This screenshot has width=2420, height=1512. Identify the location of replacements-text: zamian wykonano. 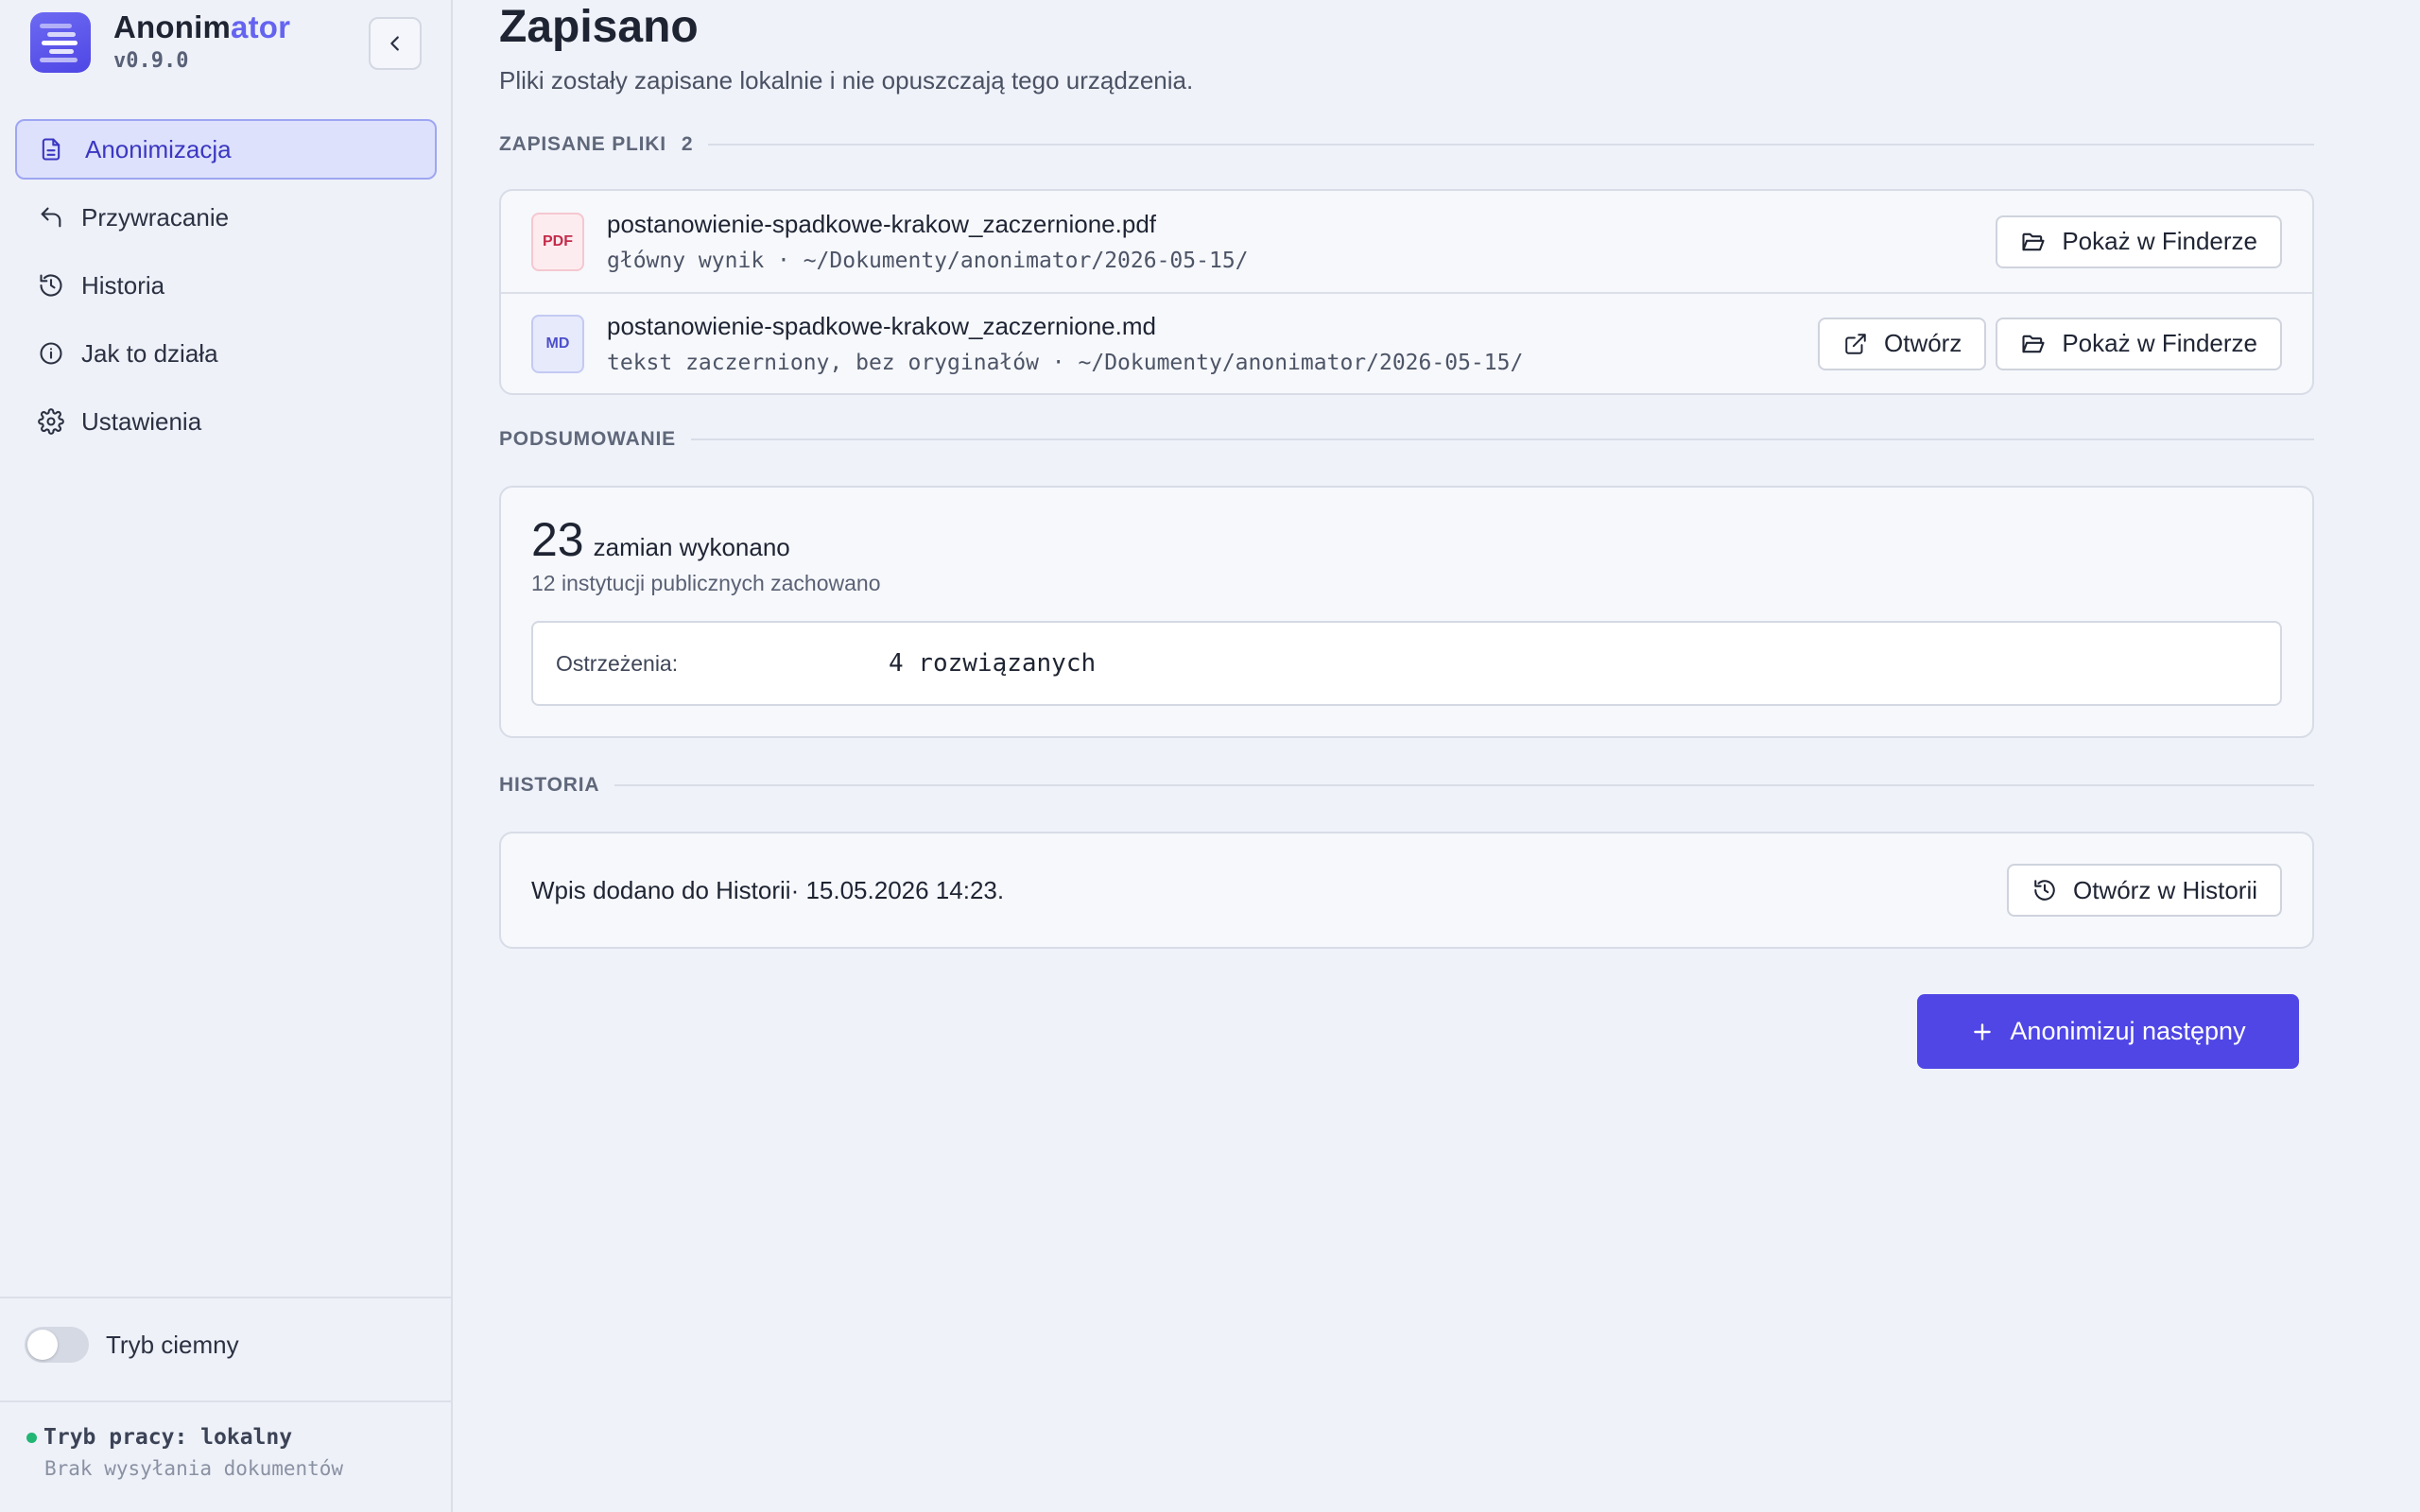
(691, 547).